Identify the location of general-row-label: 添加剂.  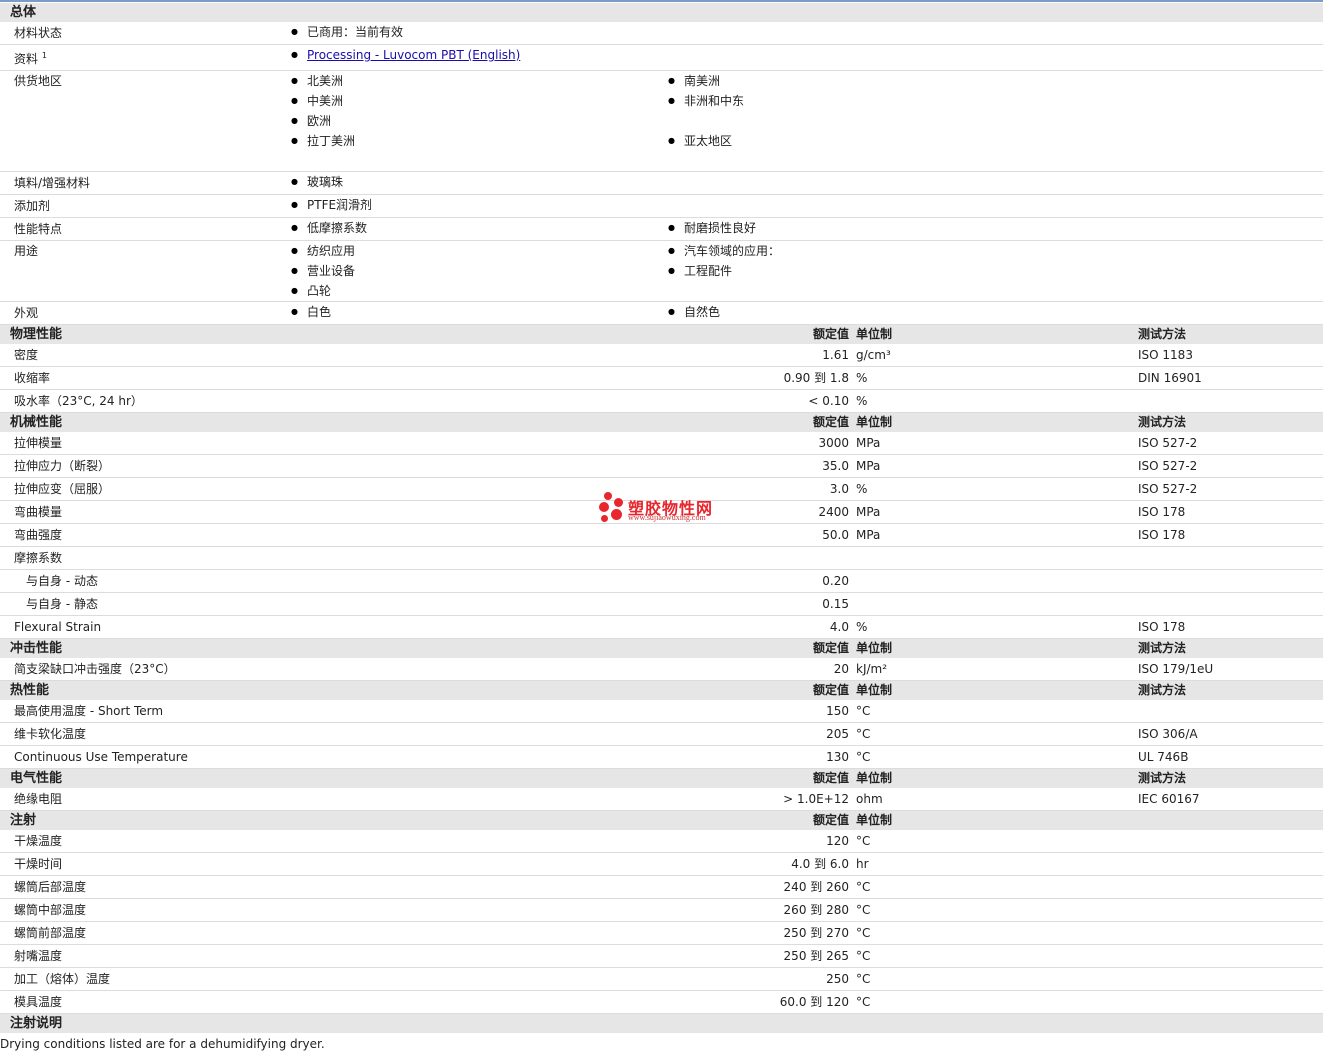
(141, 206).